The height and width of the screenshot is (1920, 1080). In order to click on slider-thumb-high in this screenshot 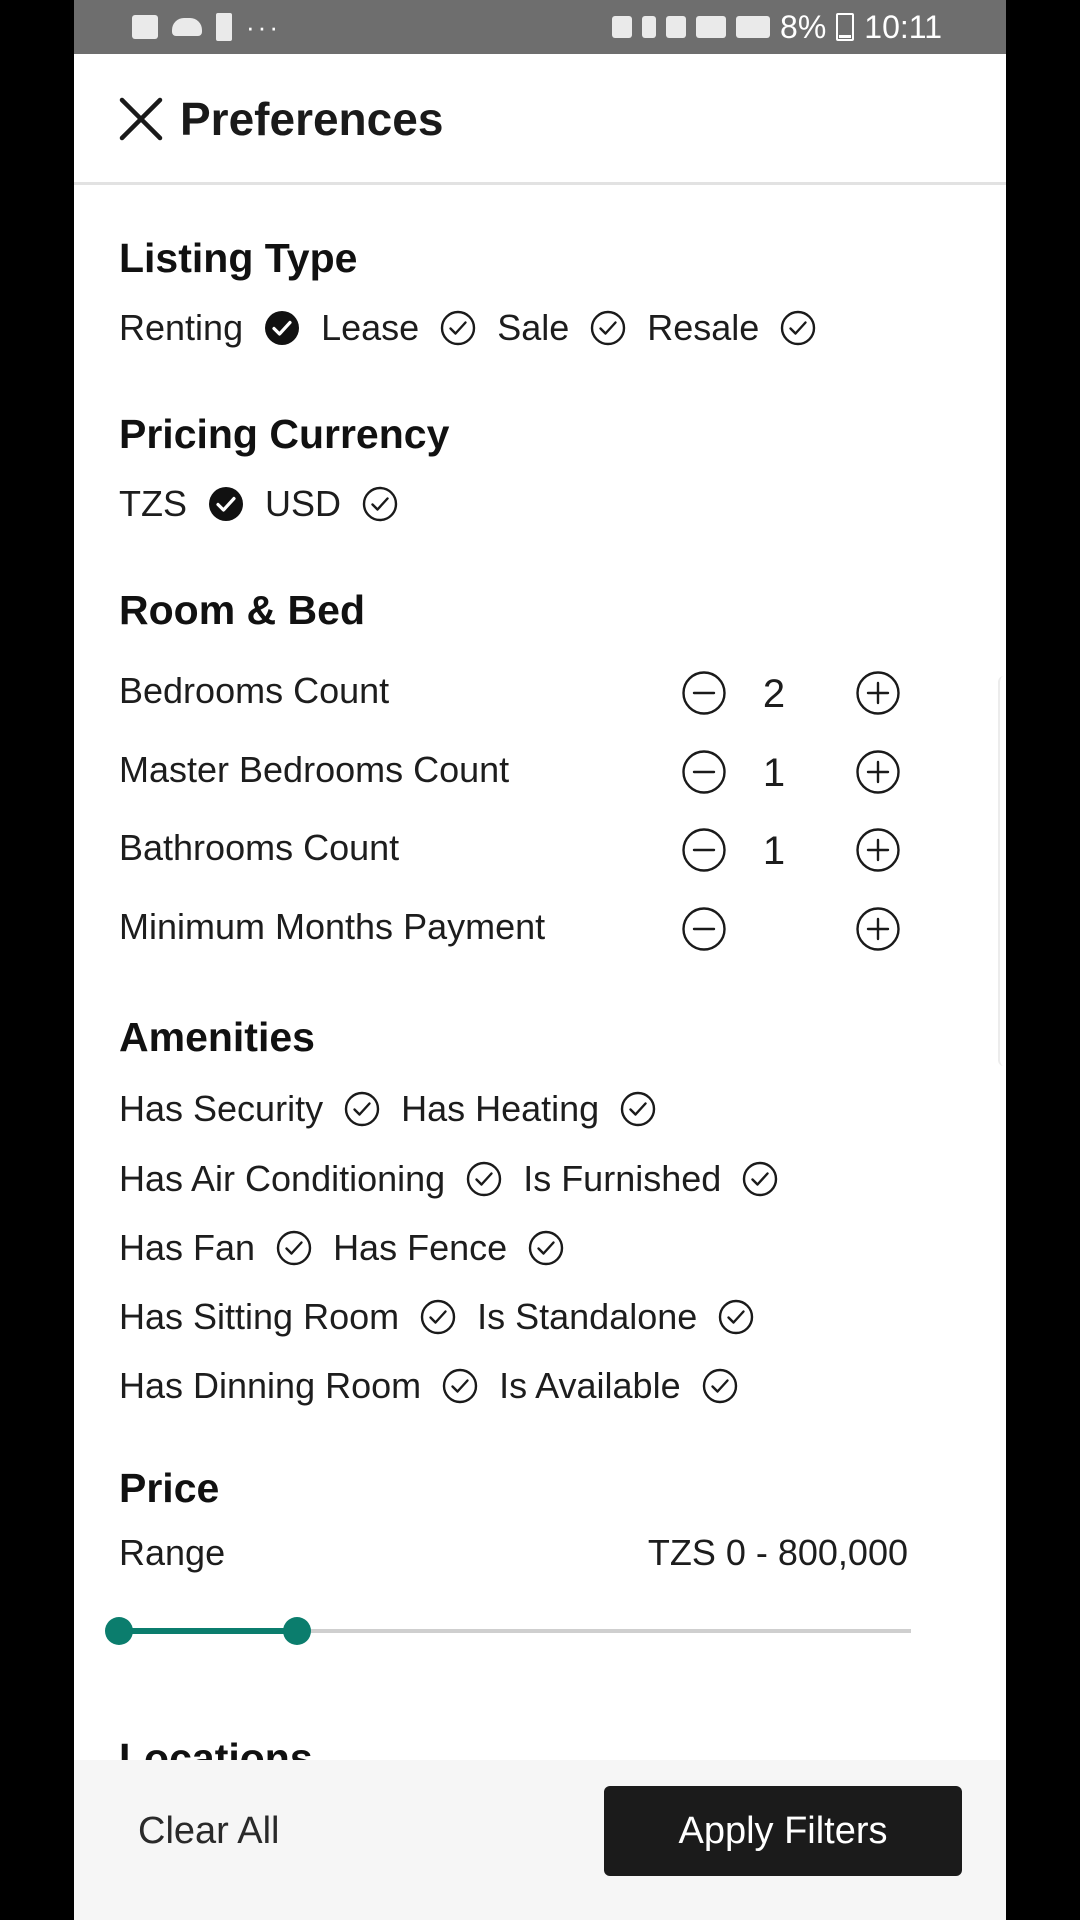, I will do `click(297, 1631)`.